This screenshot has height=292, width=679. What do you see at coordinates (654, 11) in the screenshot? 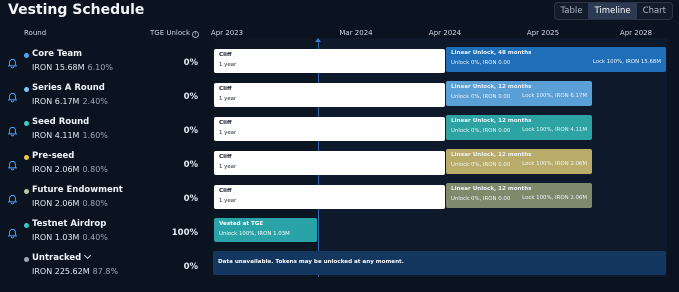
I see `view-option-chart: Chart` at bounding box center [654, 11].